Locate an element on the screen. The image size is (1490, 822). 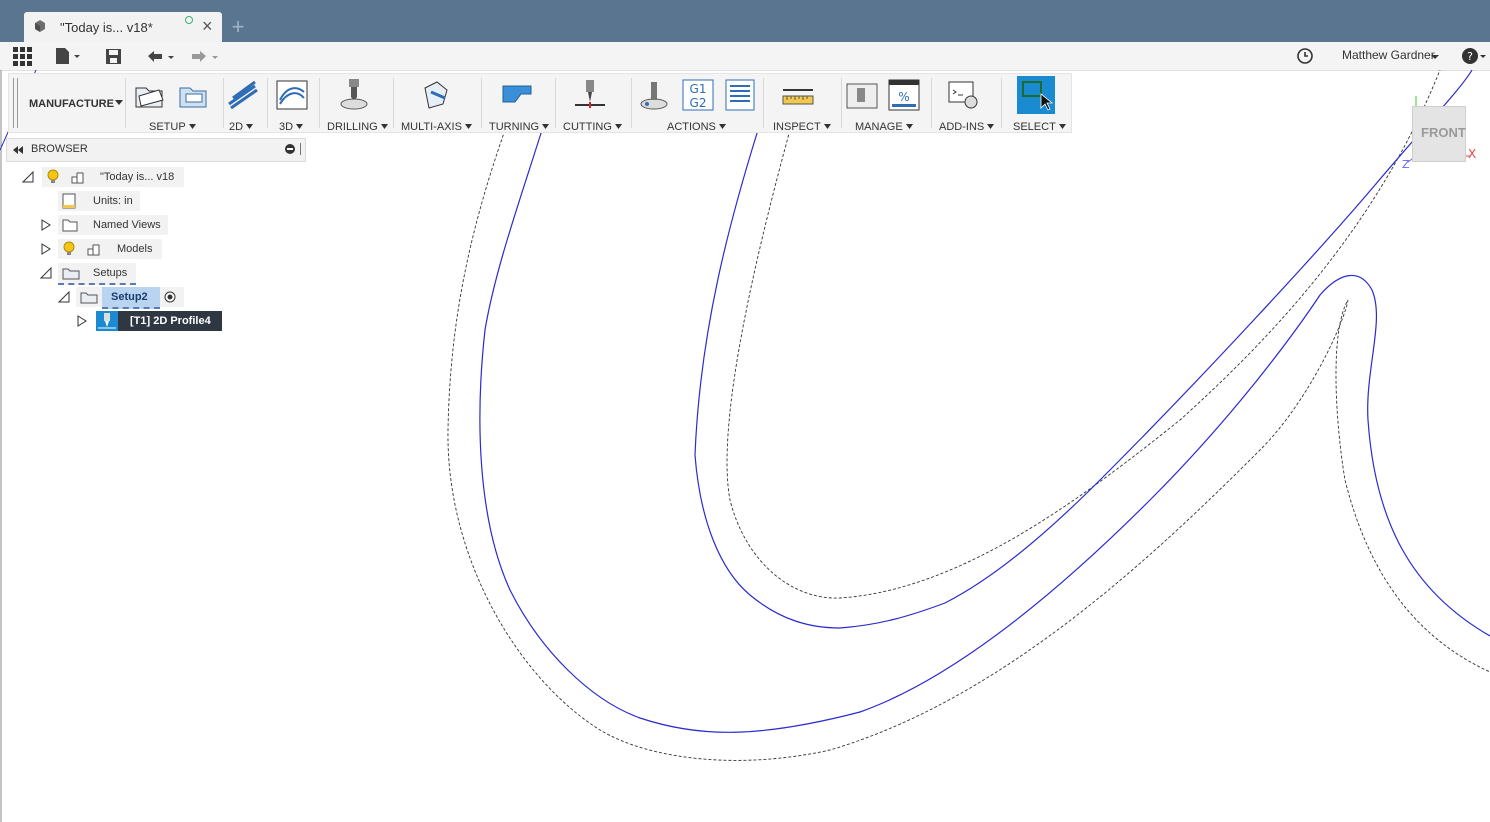
tree-models-label: Models is located at coordinates (135, 249).